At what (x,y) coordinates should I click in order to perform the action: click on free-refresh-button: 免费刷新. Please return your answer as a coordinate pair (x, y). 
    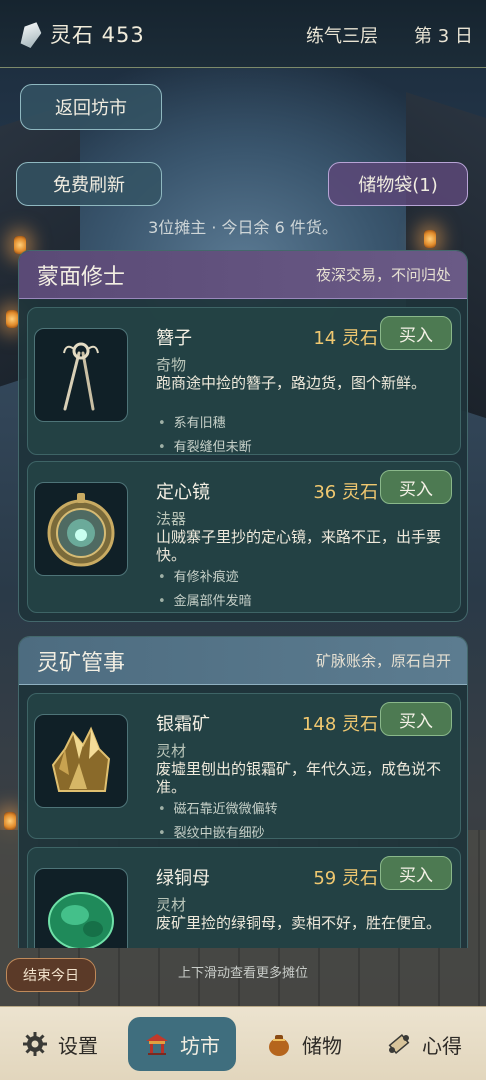
    Looking at the image, I should click on (89, 184).